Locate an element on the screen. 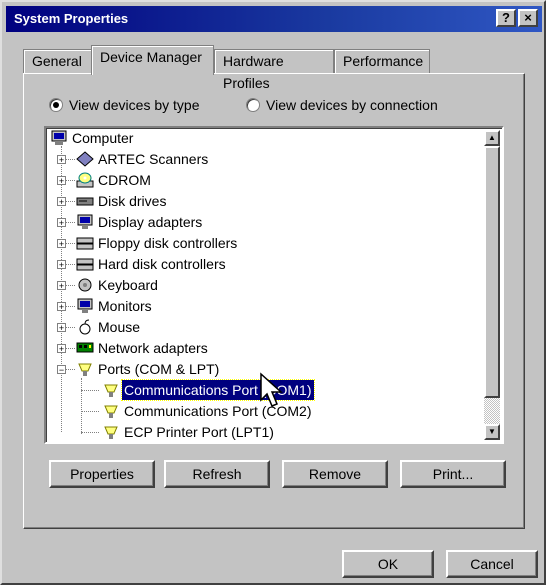 The image size is (546, 585). tab-hardware-profiles: Hardware Profiles is located at coordinates (274, 70).